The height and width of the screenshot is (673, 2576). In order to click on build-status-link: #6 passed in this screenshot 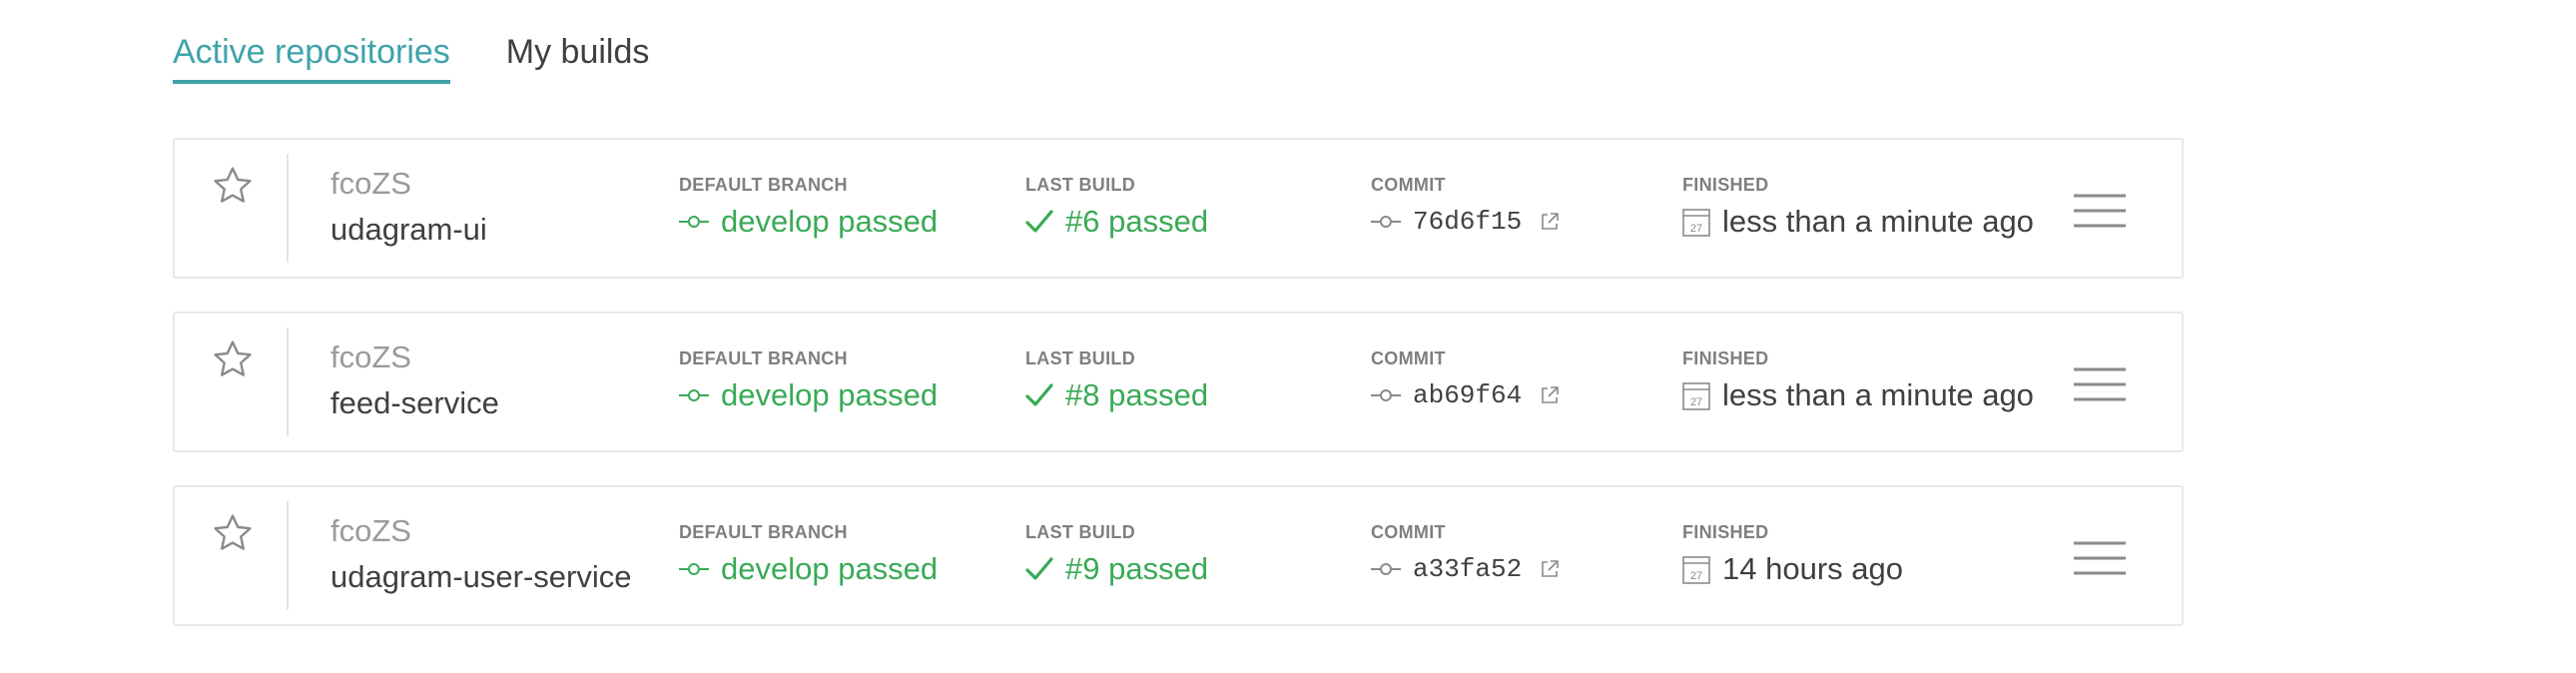, I will do `click(1117, 222)`.